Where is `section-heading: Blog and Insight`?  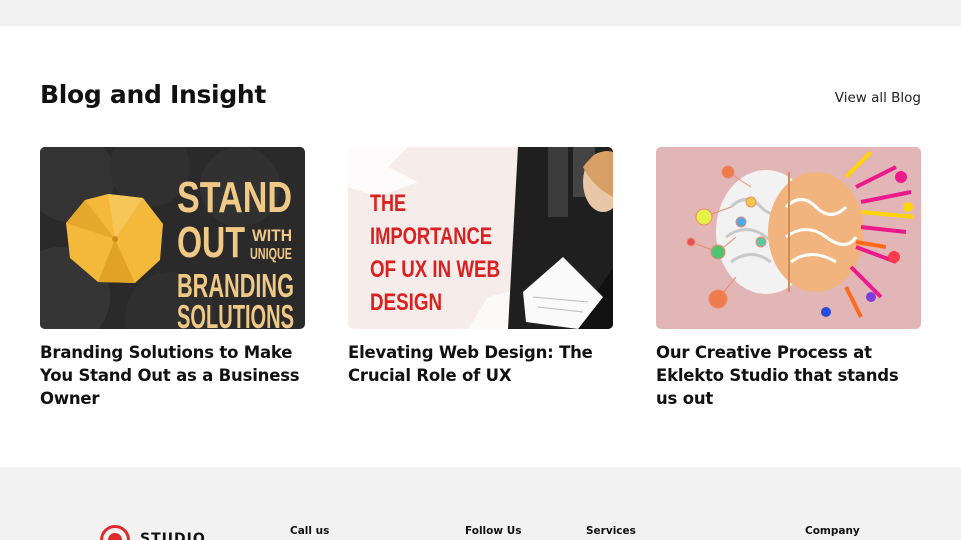 section-heading: Blog and Insight is located at coordinates (153, 94).